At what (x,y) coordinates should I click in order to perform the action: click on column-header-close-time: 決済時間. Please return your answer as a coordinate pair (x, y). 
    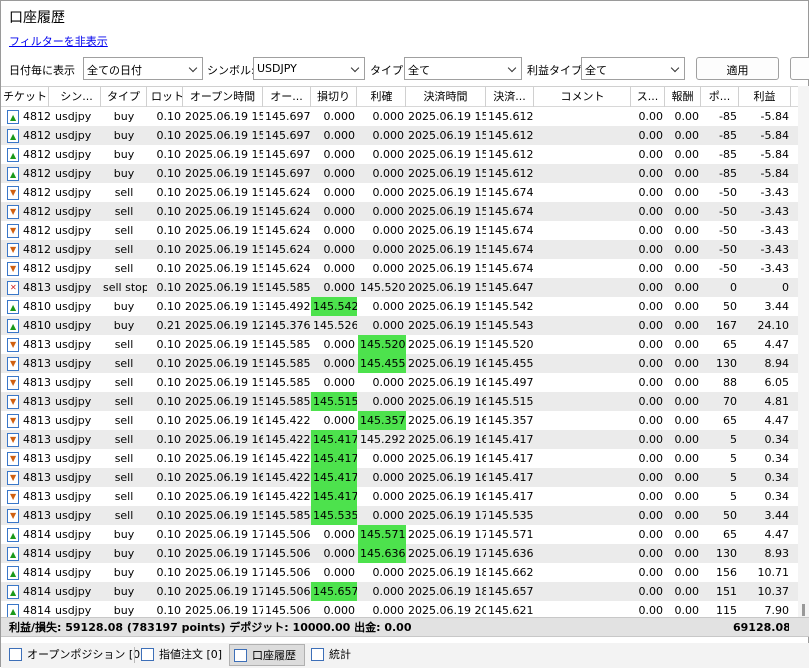
    Looking at the image, I should click on (446, 97).